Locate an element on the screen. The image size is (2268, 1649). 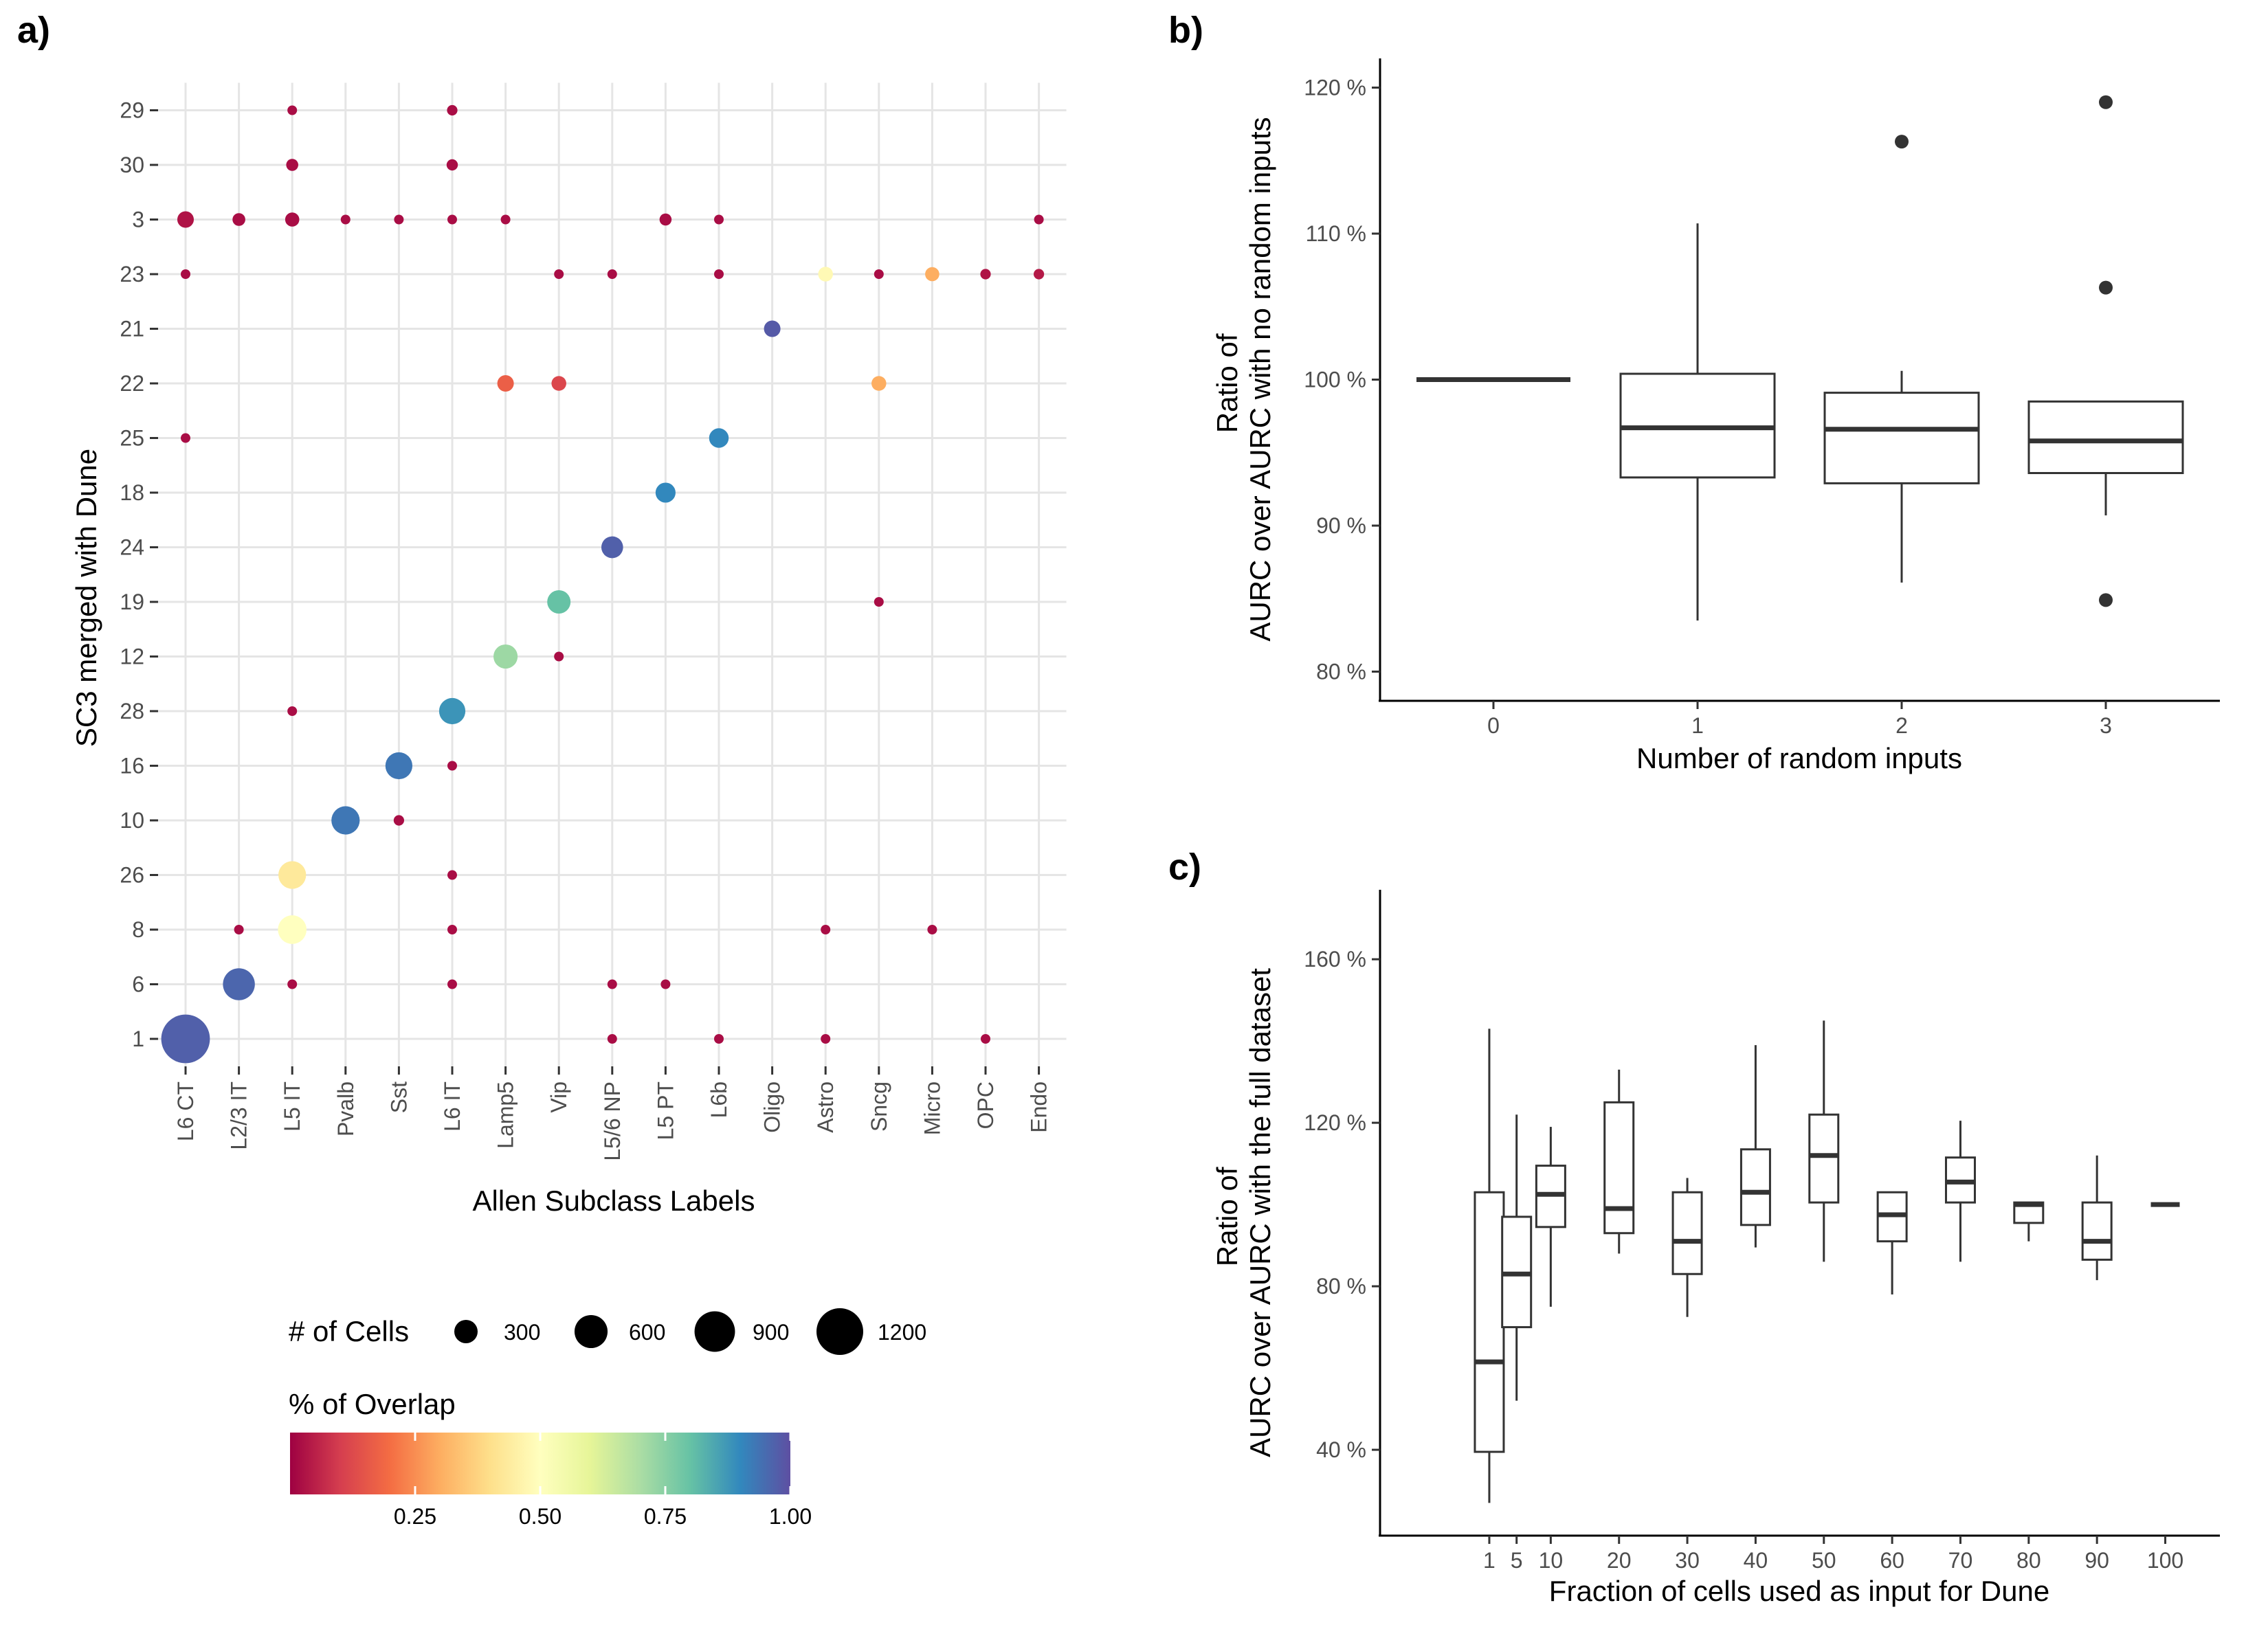
color-legend-label-0-75: 0.75 is located at coordinates (665, 1517).